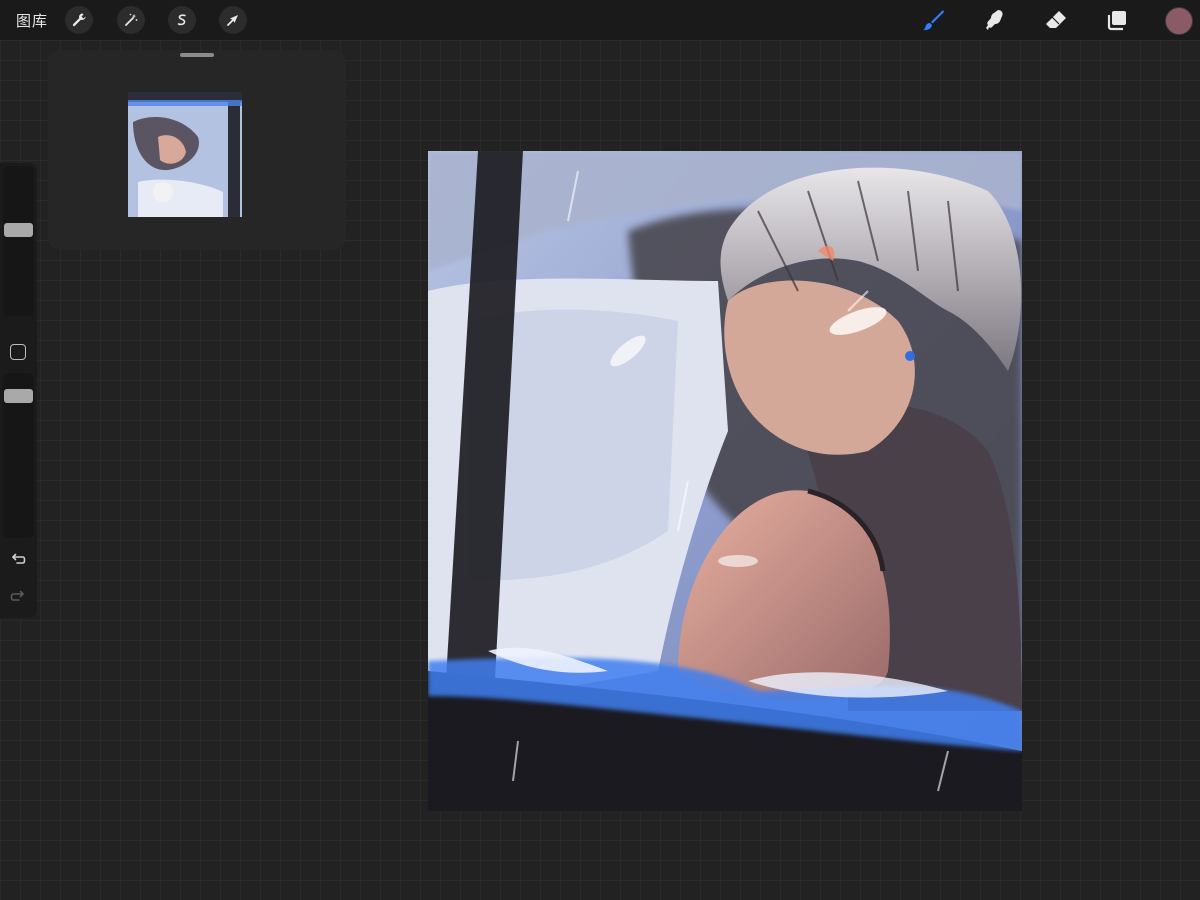 The width and height of the screenshot is (1200, 900). I want to click on selection-button, so click(182, 20).